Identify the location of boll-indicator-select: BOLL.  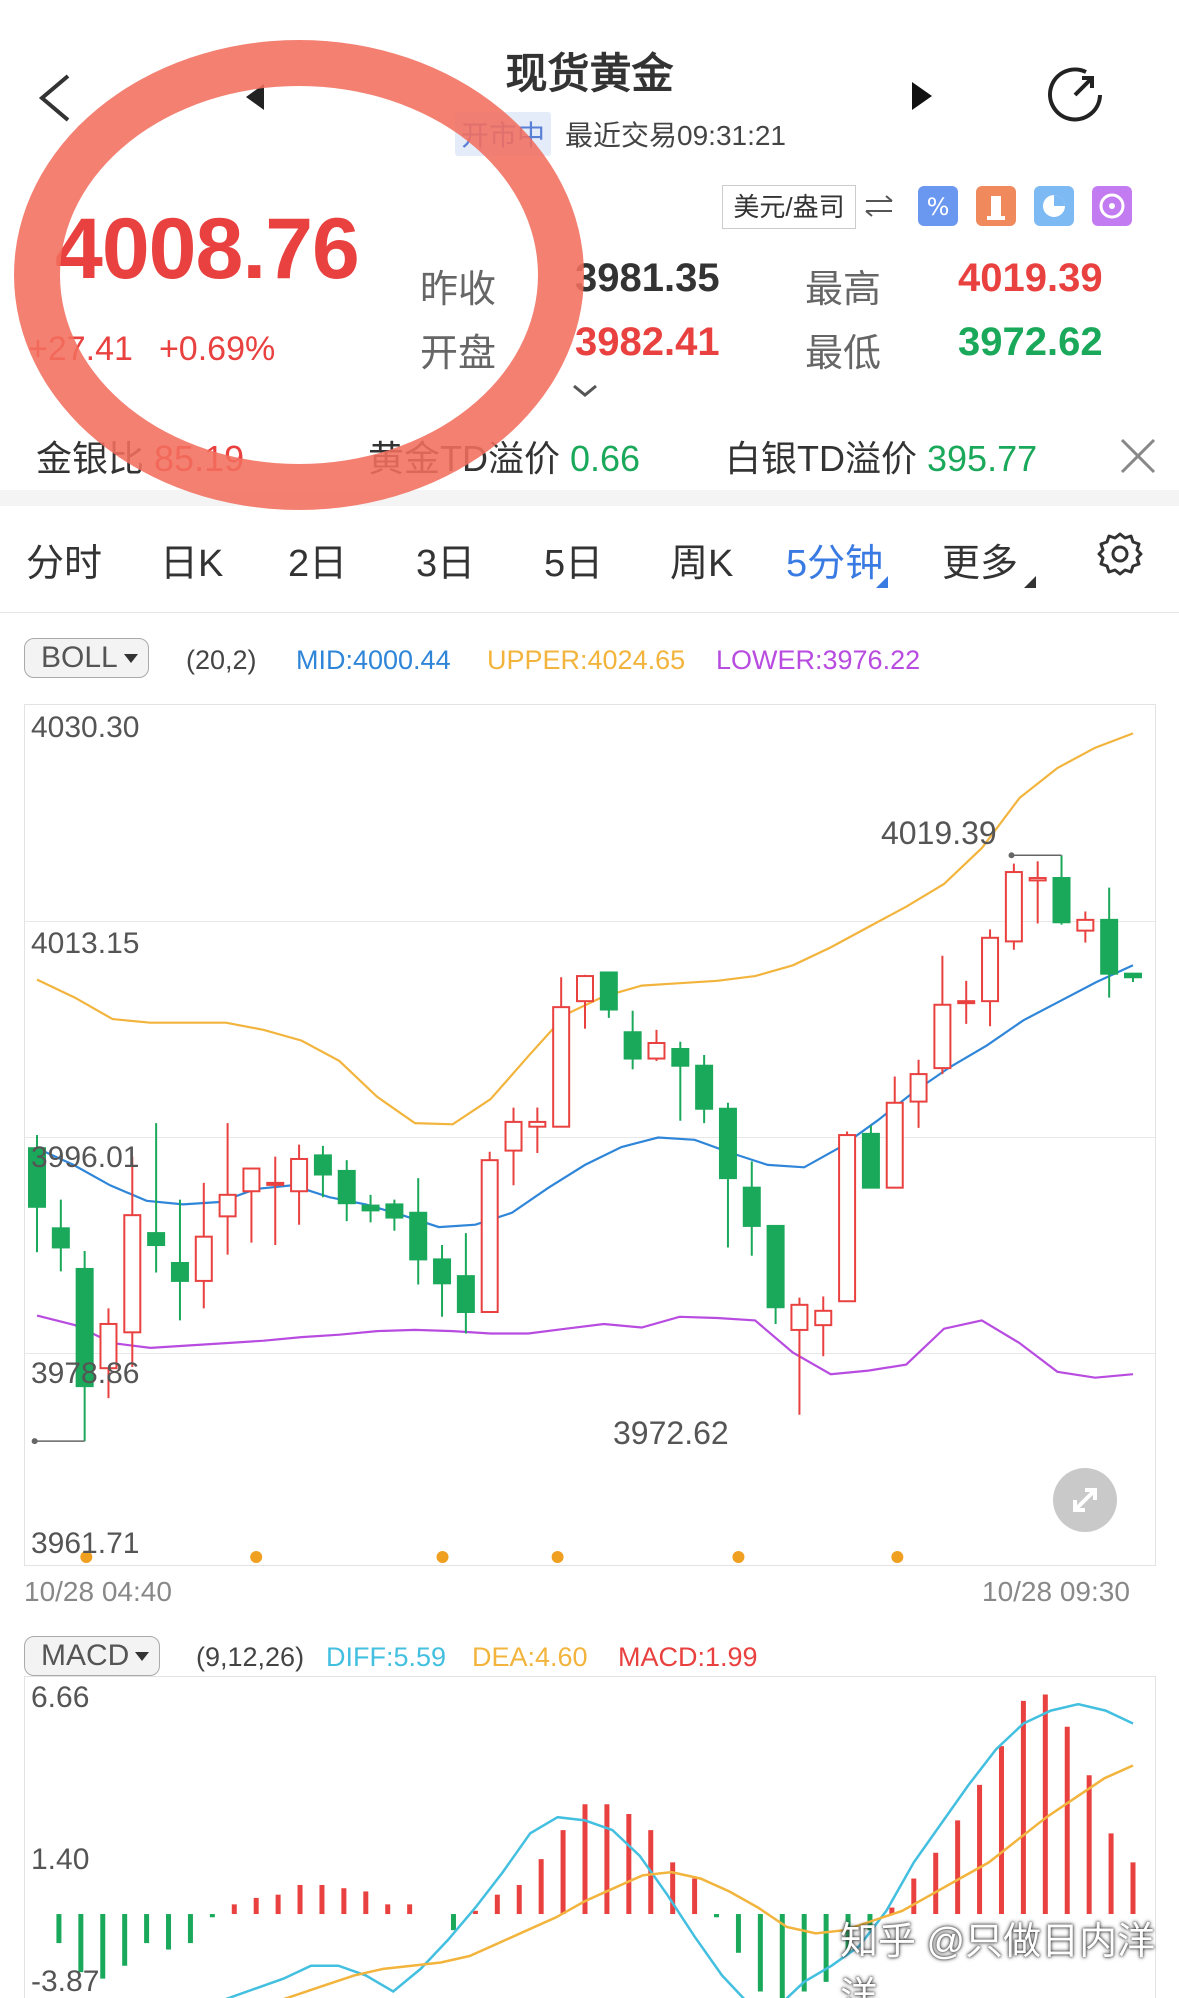
(86, 658).